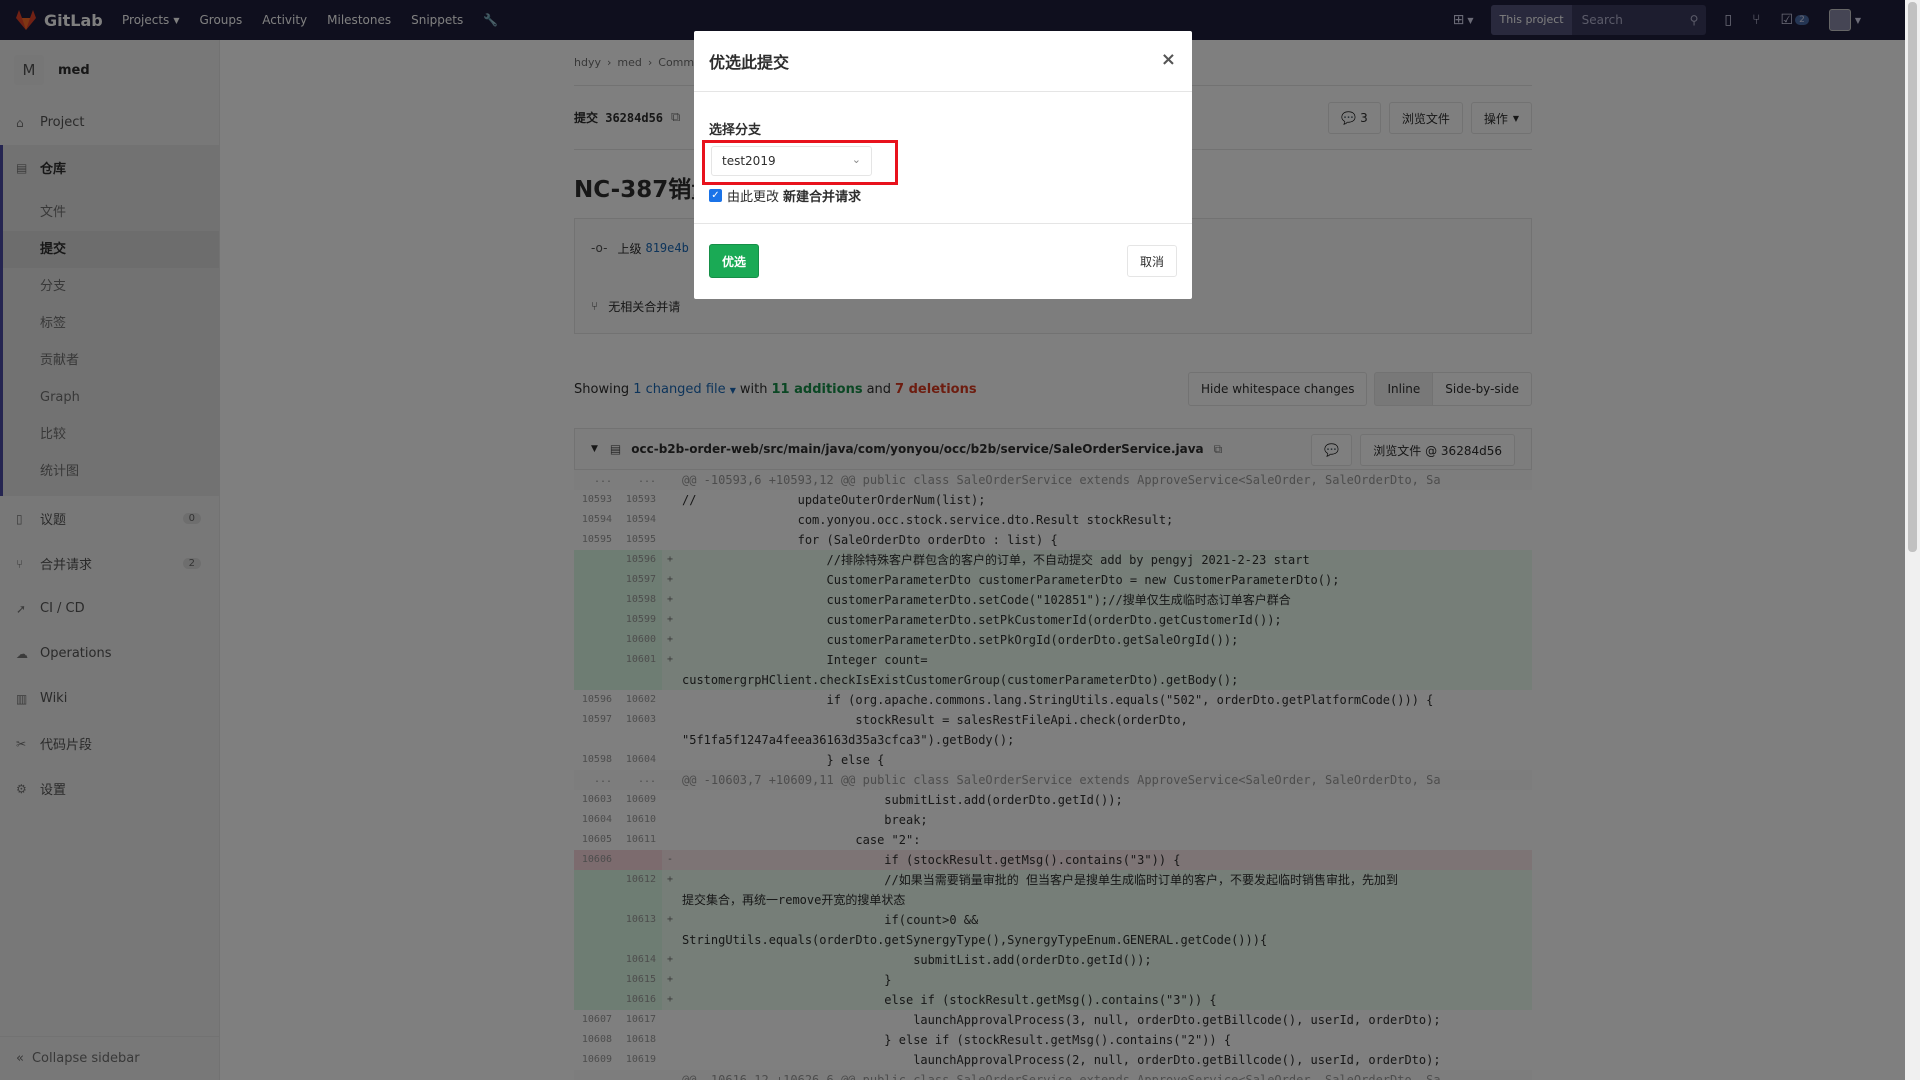  I want to click on scrollbar-thumb, so click(1912, 277).